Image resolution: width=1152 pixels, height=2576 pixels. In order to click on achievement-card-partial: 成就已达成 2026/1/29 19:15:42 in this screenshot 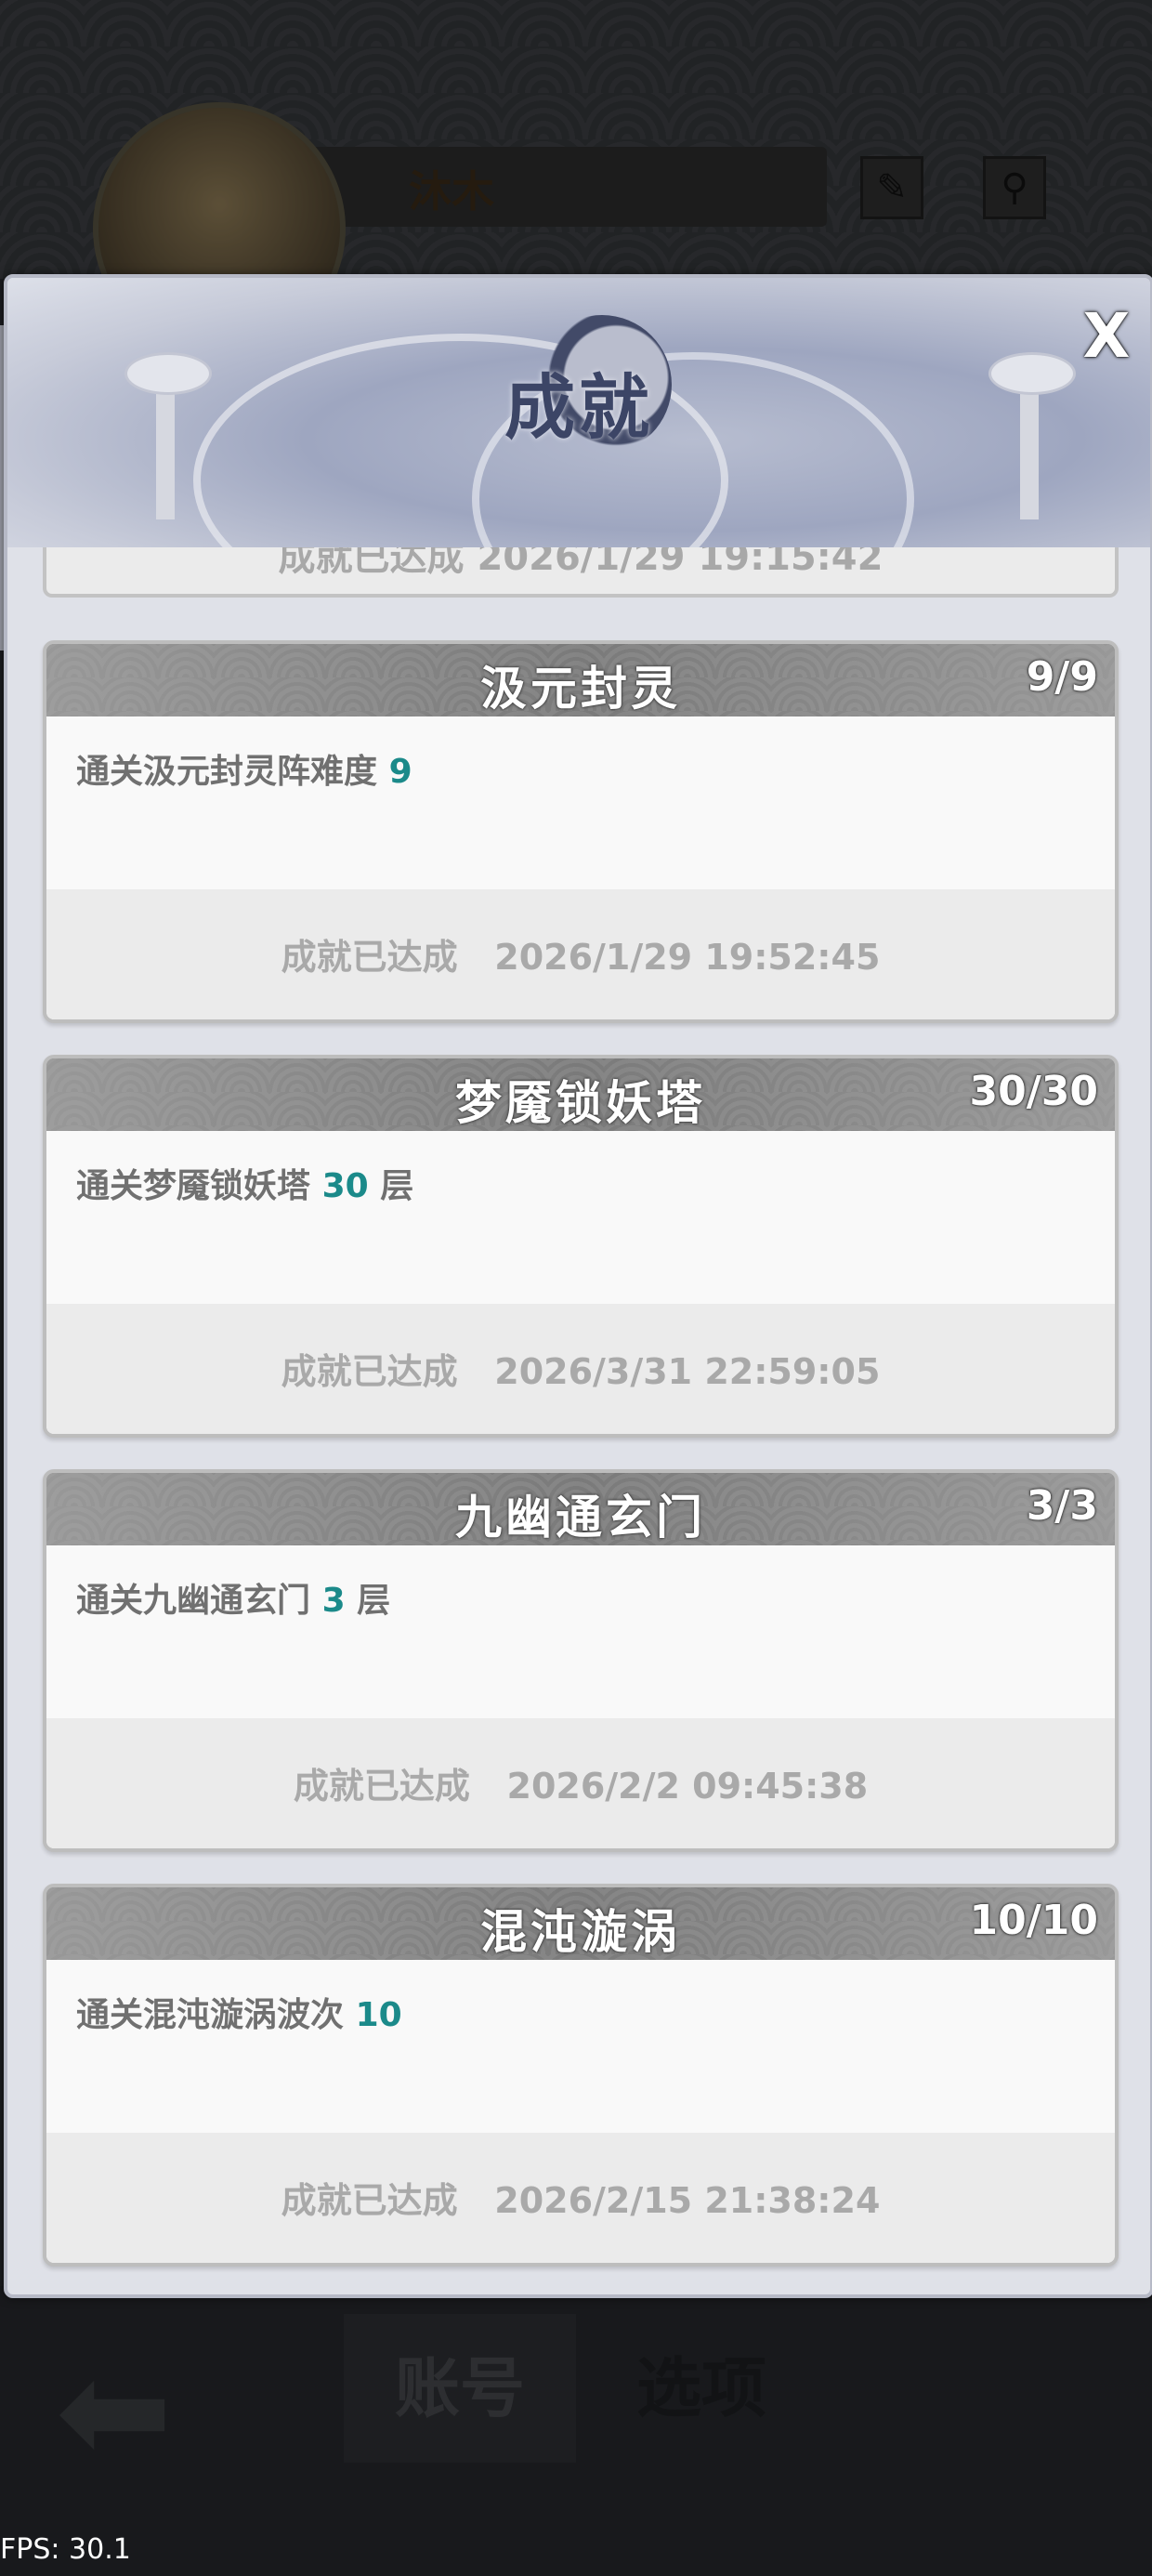, I will do `click(581, 572)`.